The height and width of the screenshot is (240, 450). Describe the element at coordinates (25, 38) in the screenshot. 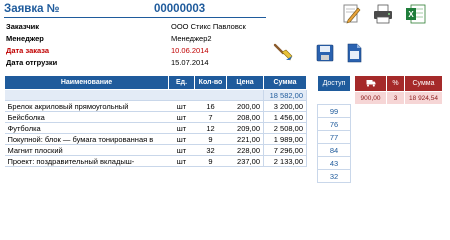

I see `manager-label: Менеджер` at that location.